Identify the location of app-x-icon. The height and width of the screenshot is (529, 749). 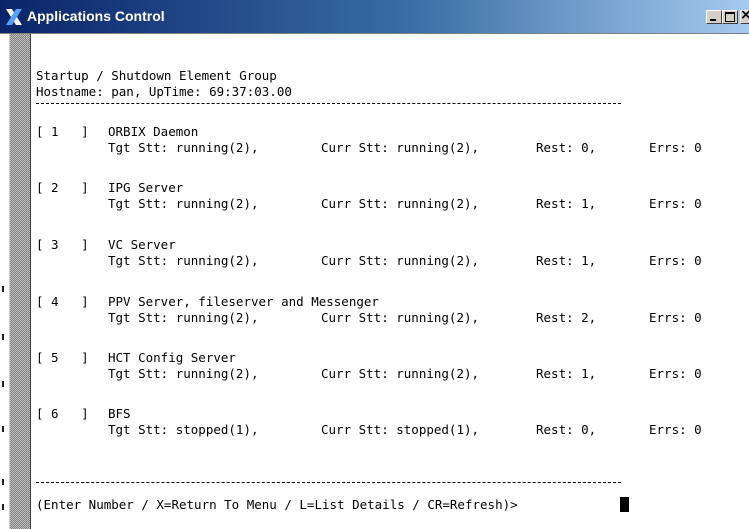
(14, 17).